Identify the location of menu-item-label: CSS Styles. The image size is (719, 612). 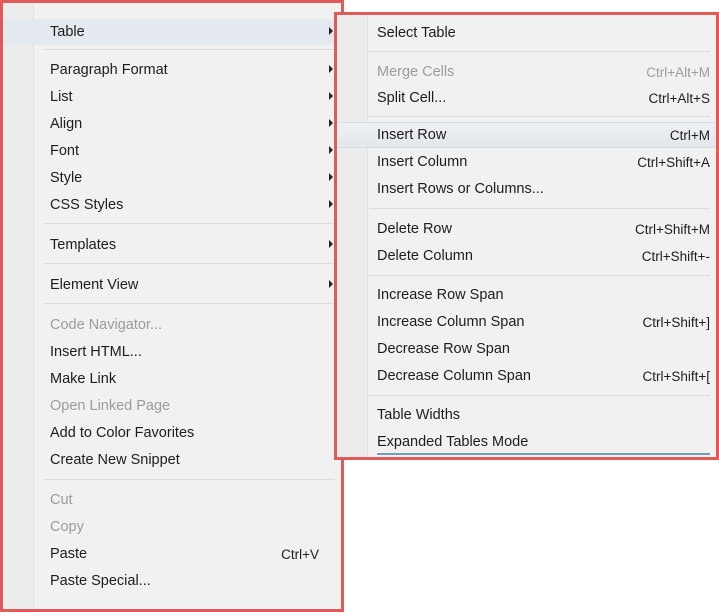
(87, 205).